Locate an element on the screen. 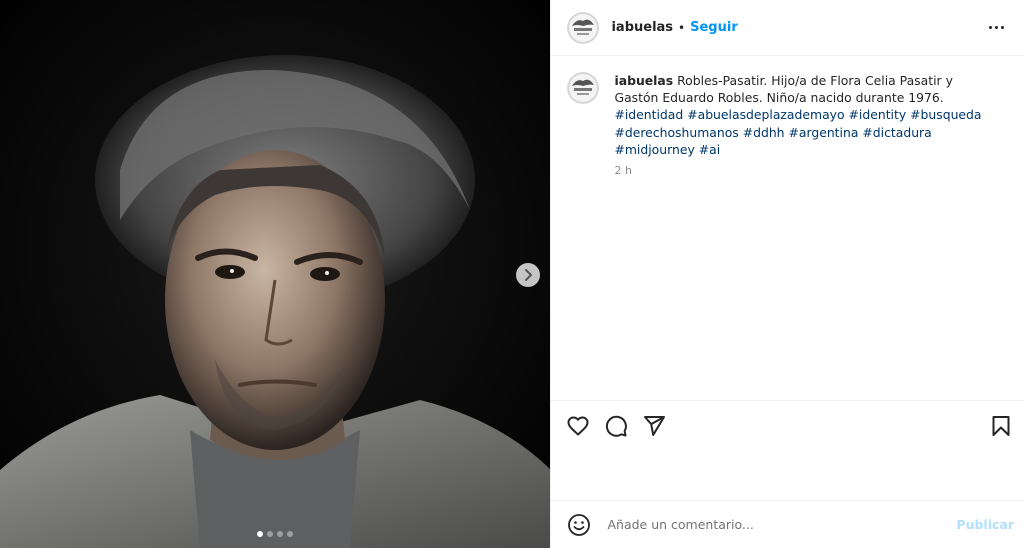  header-username: iabuelas is located at coordinates (642, 27).